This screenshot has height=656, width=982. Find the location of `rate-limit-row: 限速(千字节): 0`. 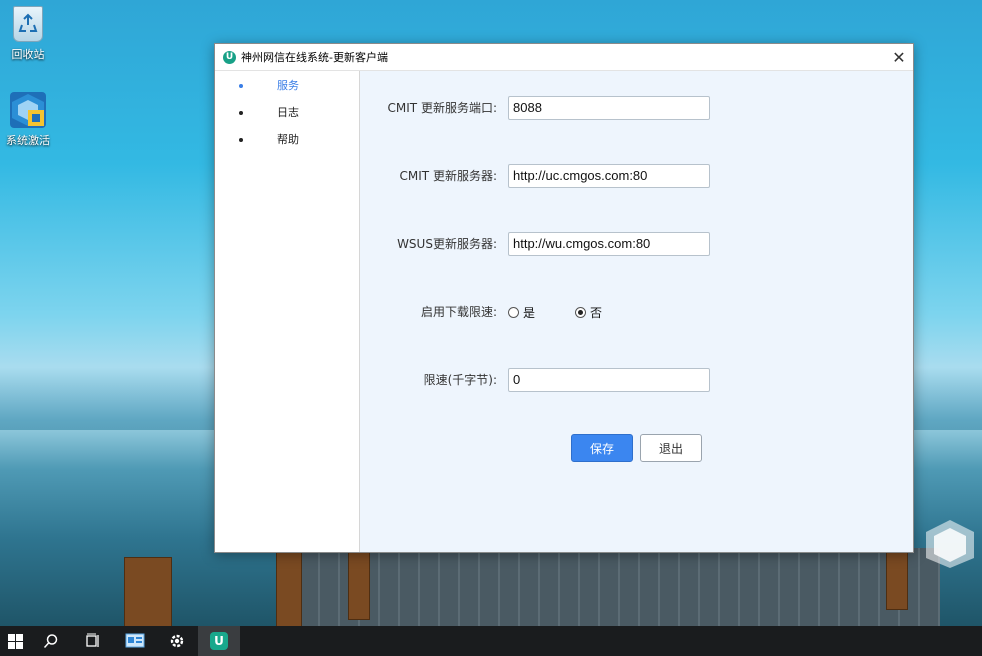

rate-limit-row: 限速(千字节): 0 is located at coordinates (636, 380).